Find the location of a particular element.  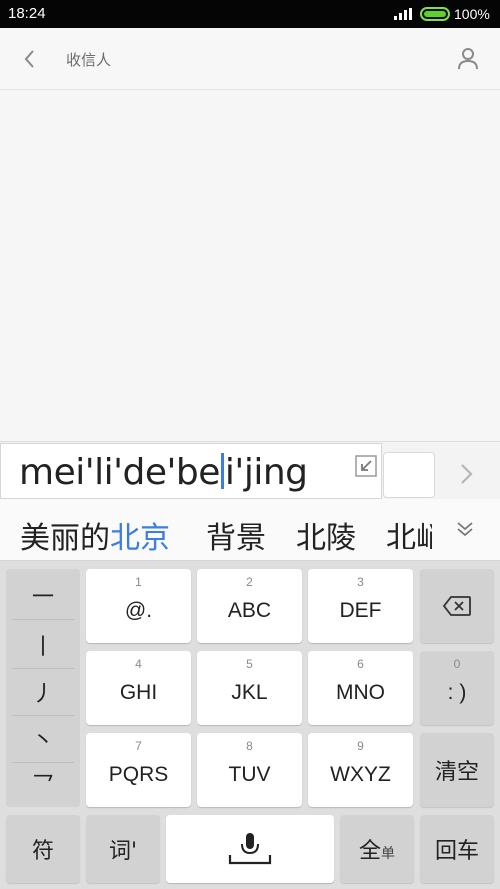

candidate-item: 美丽的北京 is located at coordinates (95, 535).